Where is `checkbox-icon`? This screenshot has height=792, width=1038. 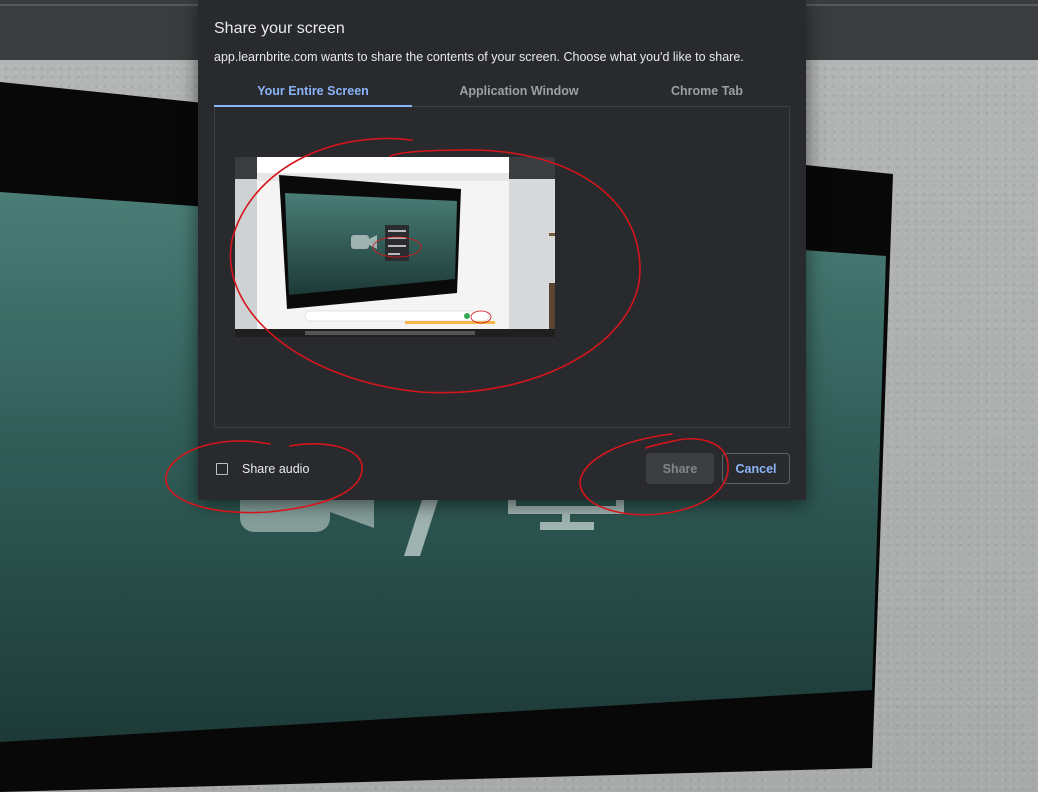
checkbox-icon is located at coordinates (222, 469).